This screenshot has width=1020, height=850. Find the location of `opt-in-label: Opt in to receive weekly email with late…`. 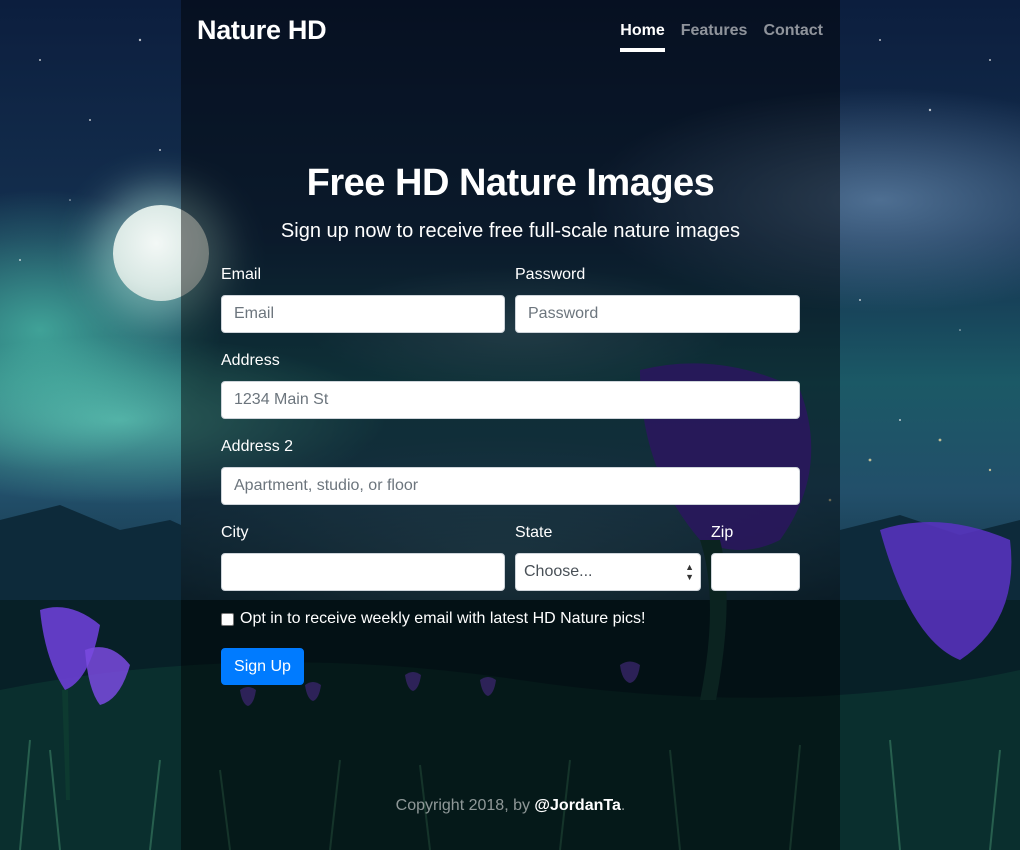

opt-in-label: Opt in to receive weekly email with late… is located at coordinates (442, 619).